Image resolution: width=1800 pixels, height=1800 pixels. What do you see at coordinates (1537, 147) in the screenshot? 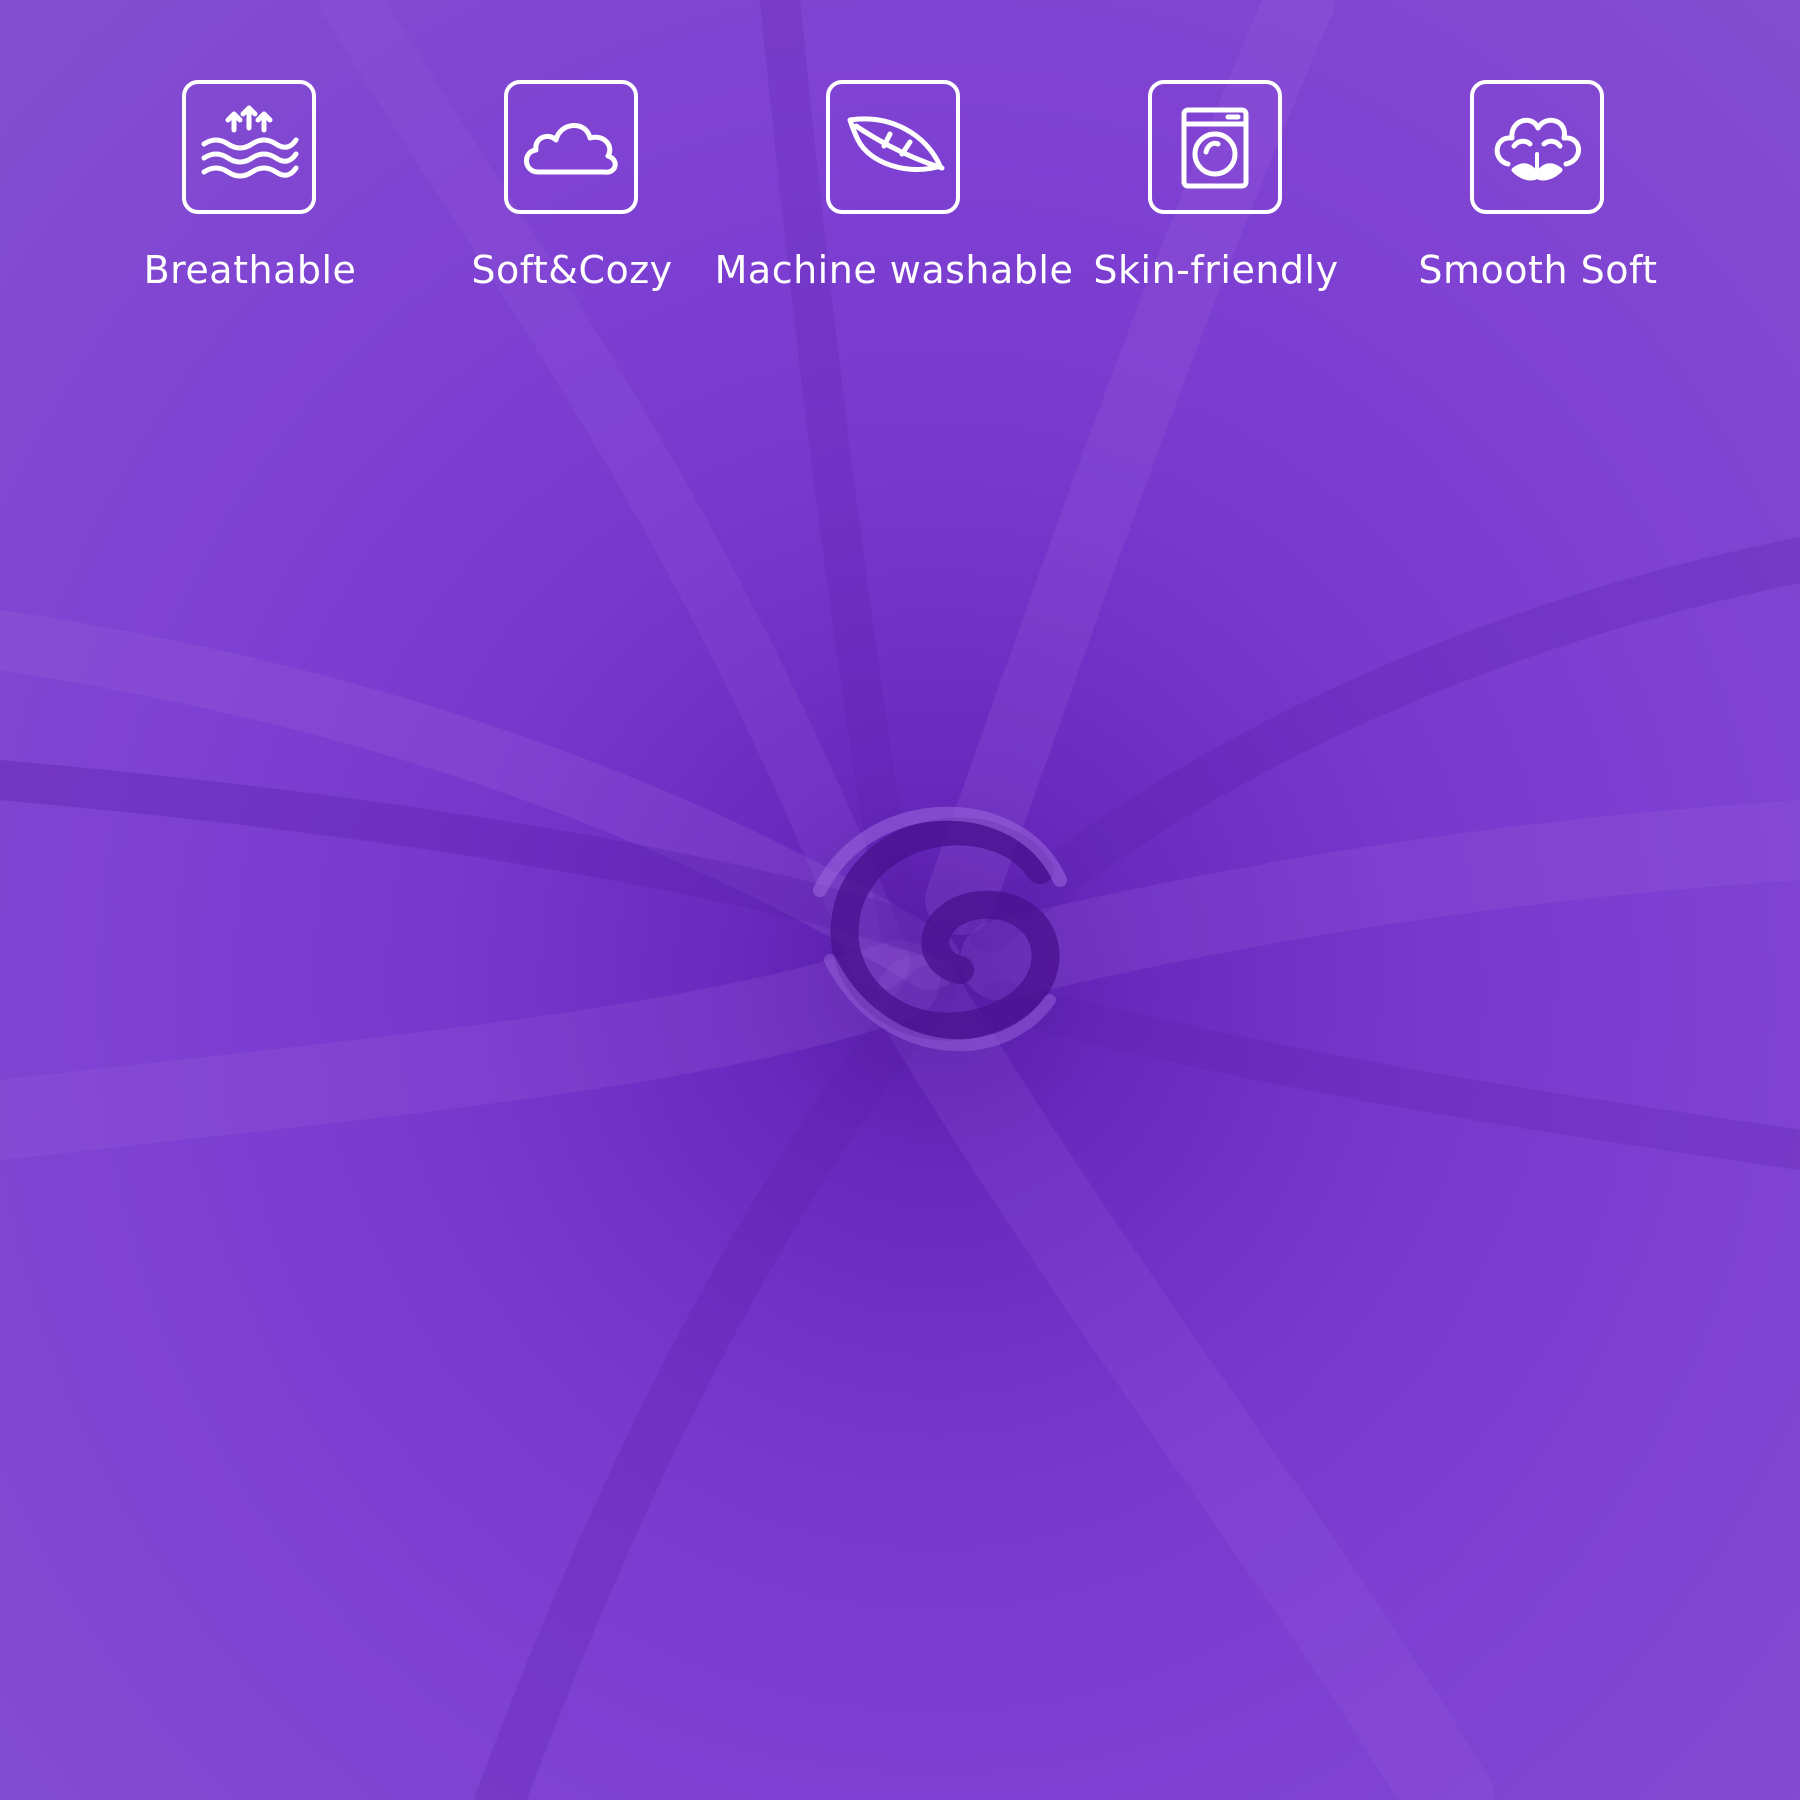
I see `cotton-flower-icon` at bounding box center [1537, 147].